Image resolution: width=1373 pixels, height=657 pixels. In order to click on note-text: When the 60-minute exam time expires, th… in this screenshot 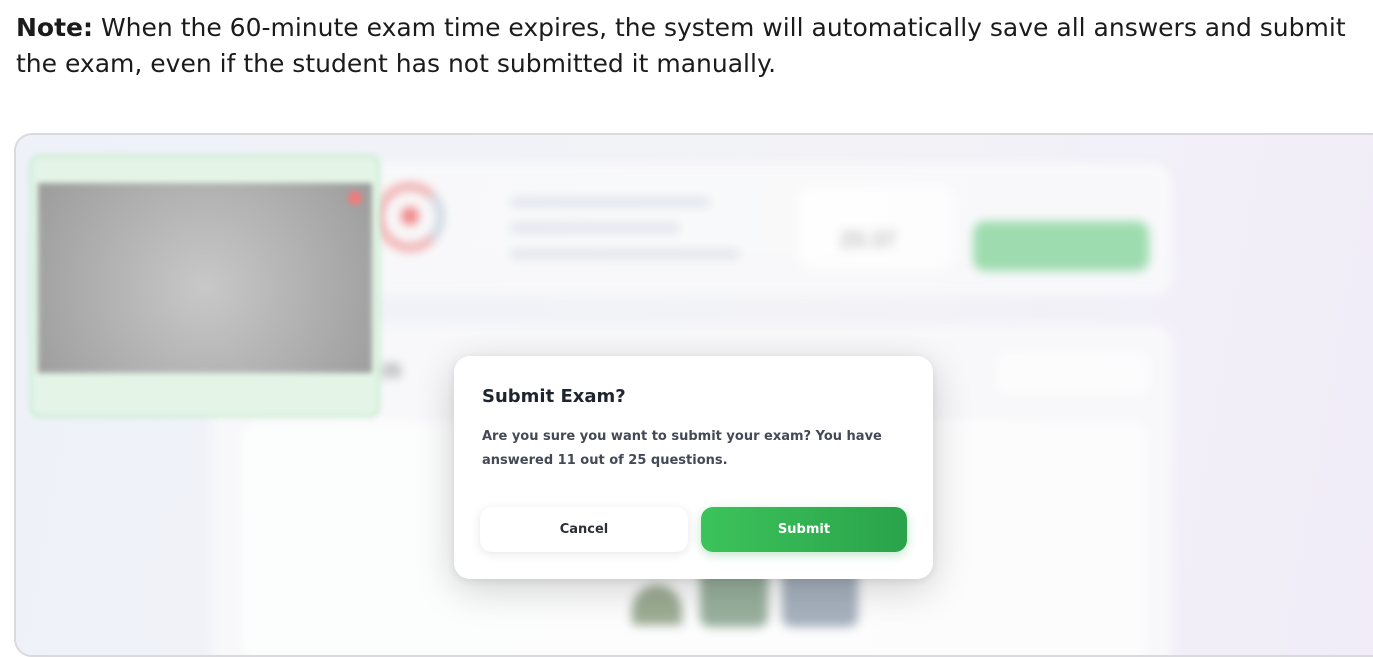, I will do `click(681, 45)`.